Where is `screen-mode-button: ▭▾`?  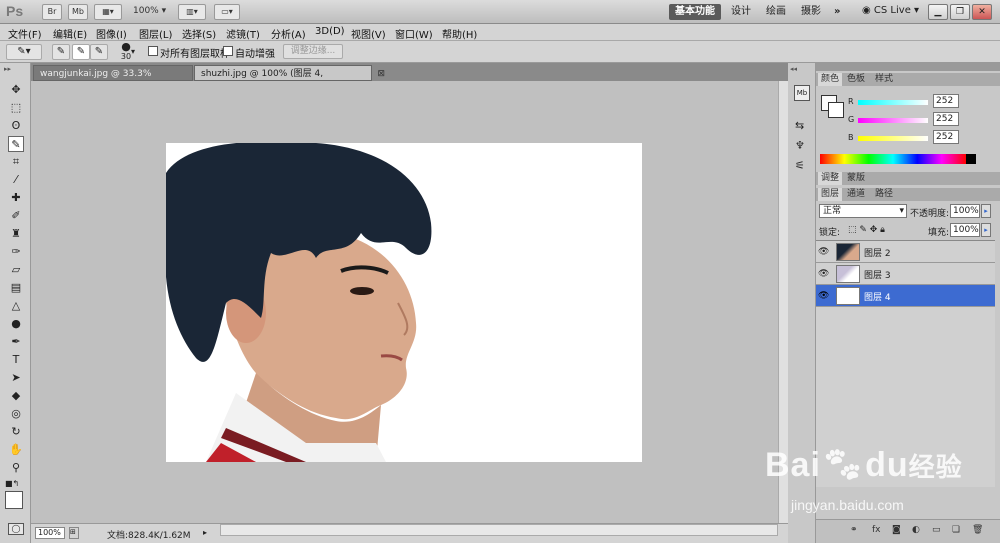 screen-mode-button: ▭▾ is located at coordinates (227, 12).